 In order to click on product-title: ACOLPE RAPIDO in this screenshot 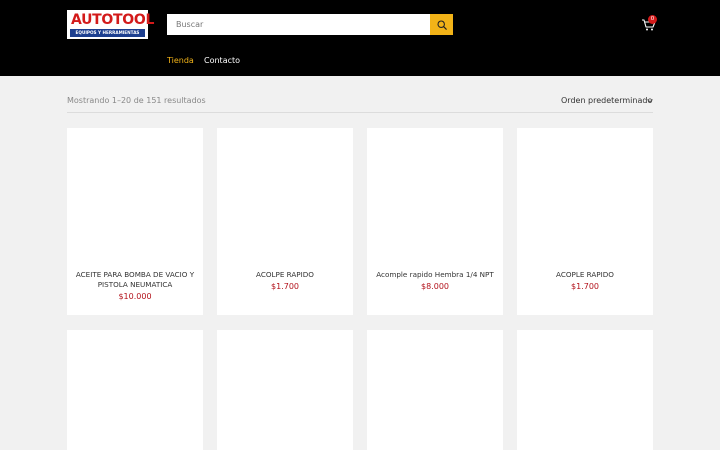, I will do `click(285, 275)`.